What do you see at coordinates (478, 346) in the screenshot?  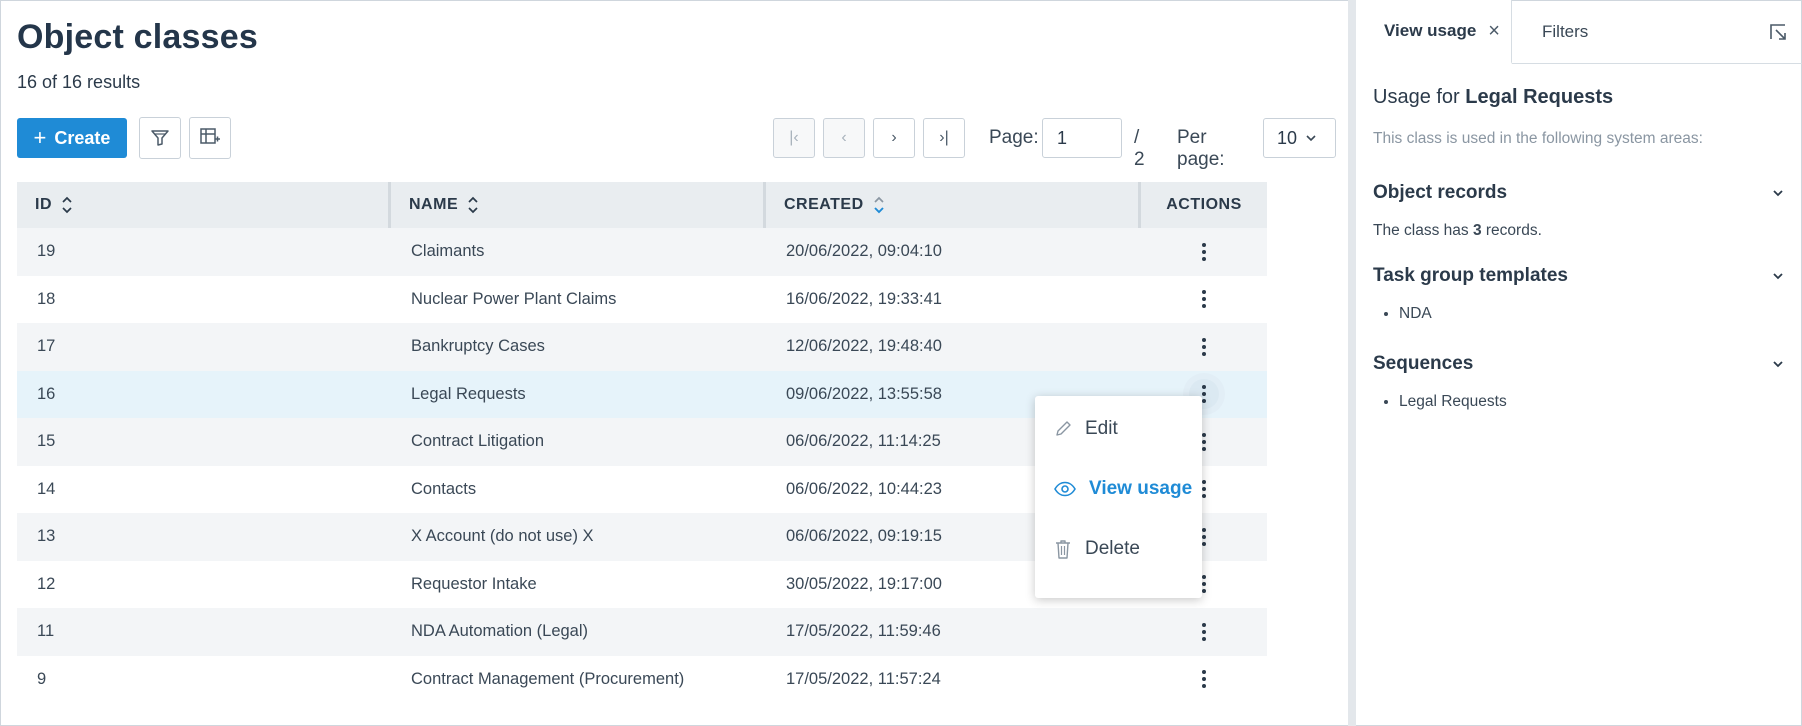 I see `cell-name: Bankruptcy Cases` at bounding box center [478, 346].